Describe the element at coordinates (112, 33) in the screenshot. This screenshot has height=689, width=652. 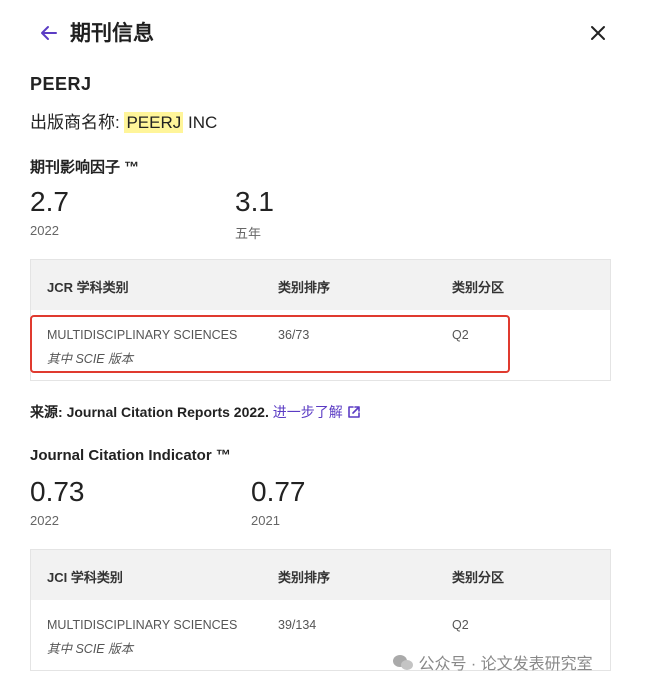
I see `page-title: 期刊信息` at that location.